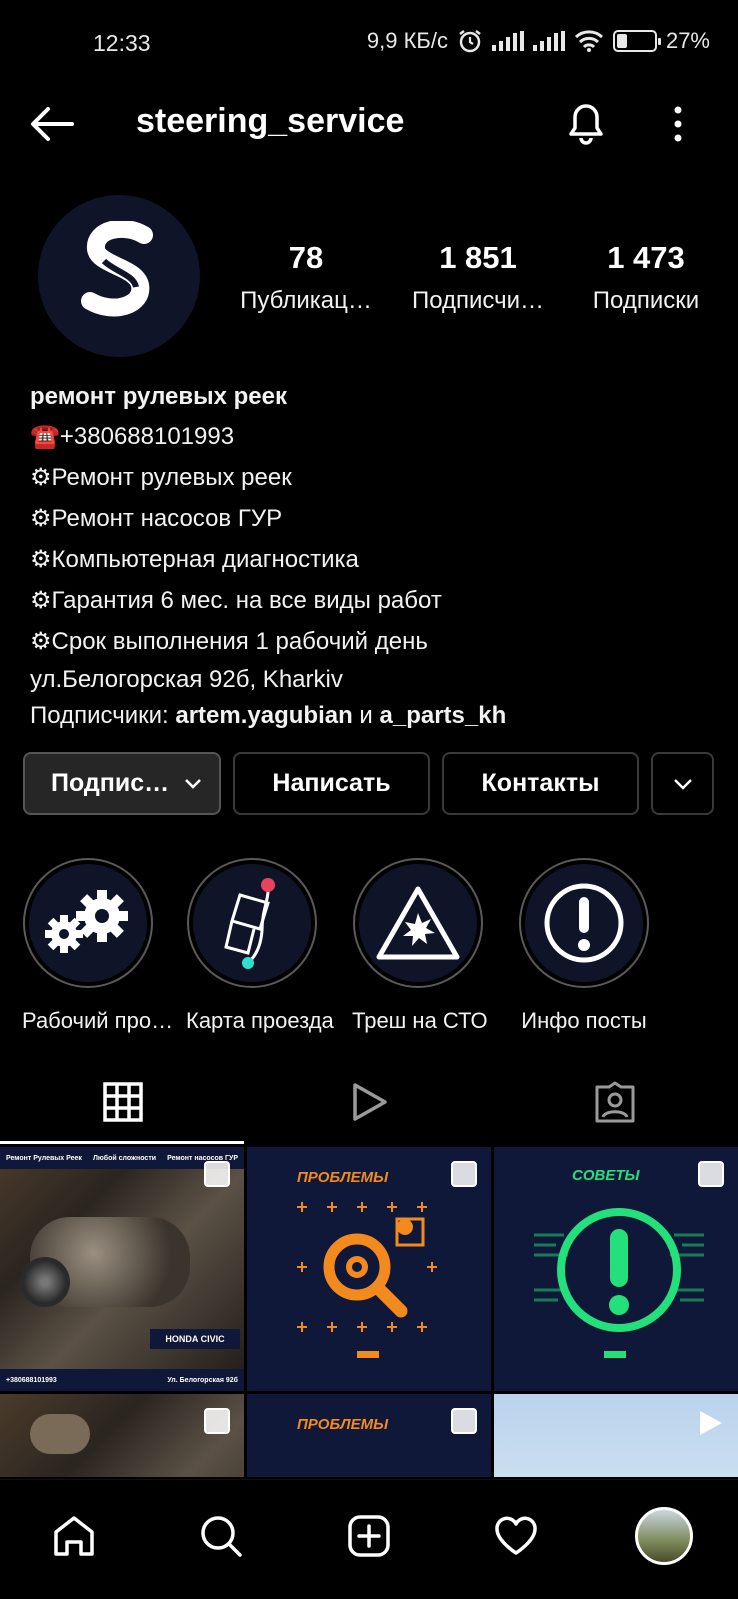  I want to click on exclamation-icon, so click(584, 923).